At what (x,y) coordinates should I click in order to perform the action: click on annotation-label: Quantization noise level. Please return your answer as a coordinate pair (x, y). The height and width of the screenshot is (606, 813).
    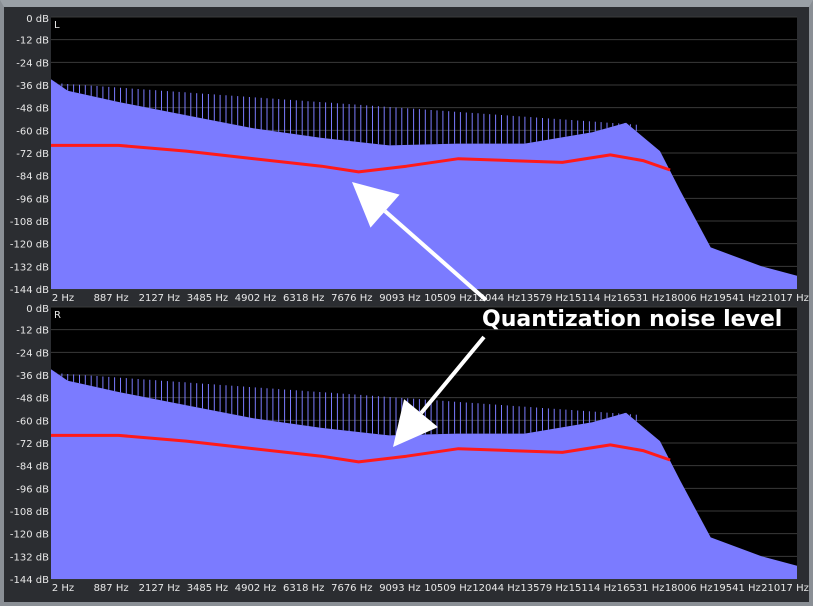
    Looking at the image, I should click on (632, 319).